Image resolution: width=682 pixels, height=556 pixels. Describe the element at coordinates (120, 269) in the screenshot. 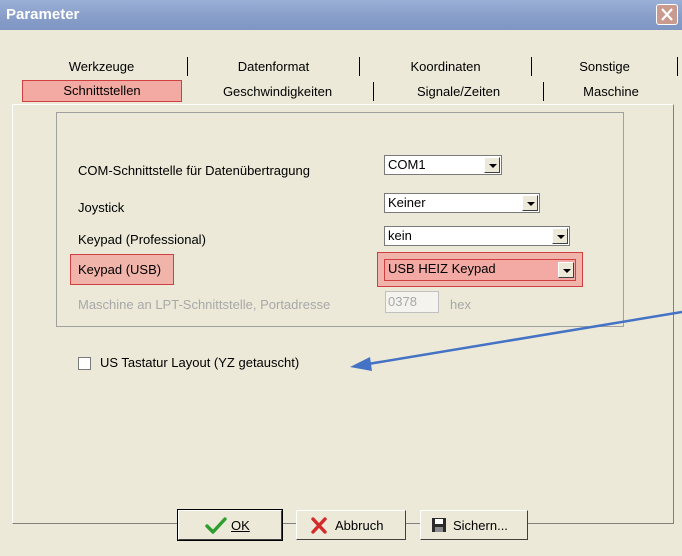

I see `keypad-usb-label: Keypad (USB)` at that location.